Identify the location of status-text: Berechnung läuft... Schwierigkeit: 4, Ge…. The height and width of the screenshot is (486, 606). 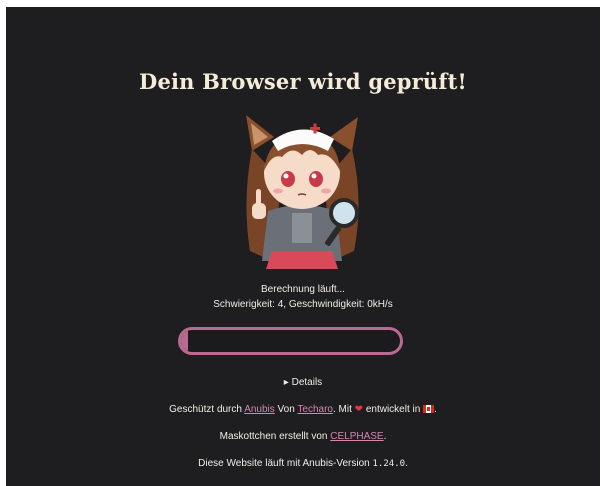
(303, 297).